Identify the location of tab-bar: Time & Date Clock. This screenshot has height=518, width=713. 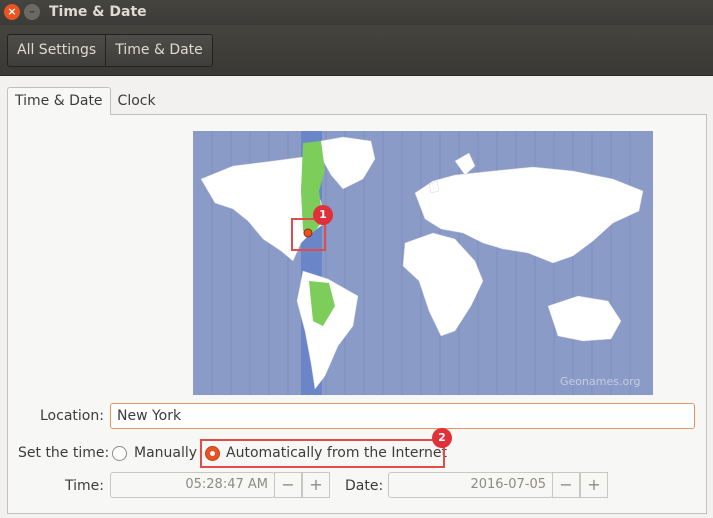
(85, 101).